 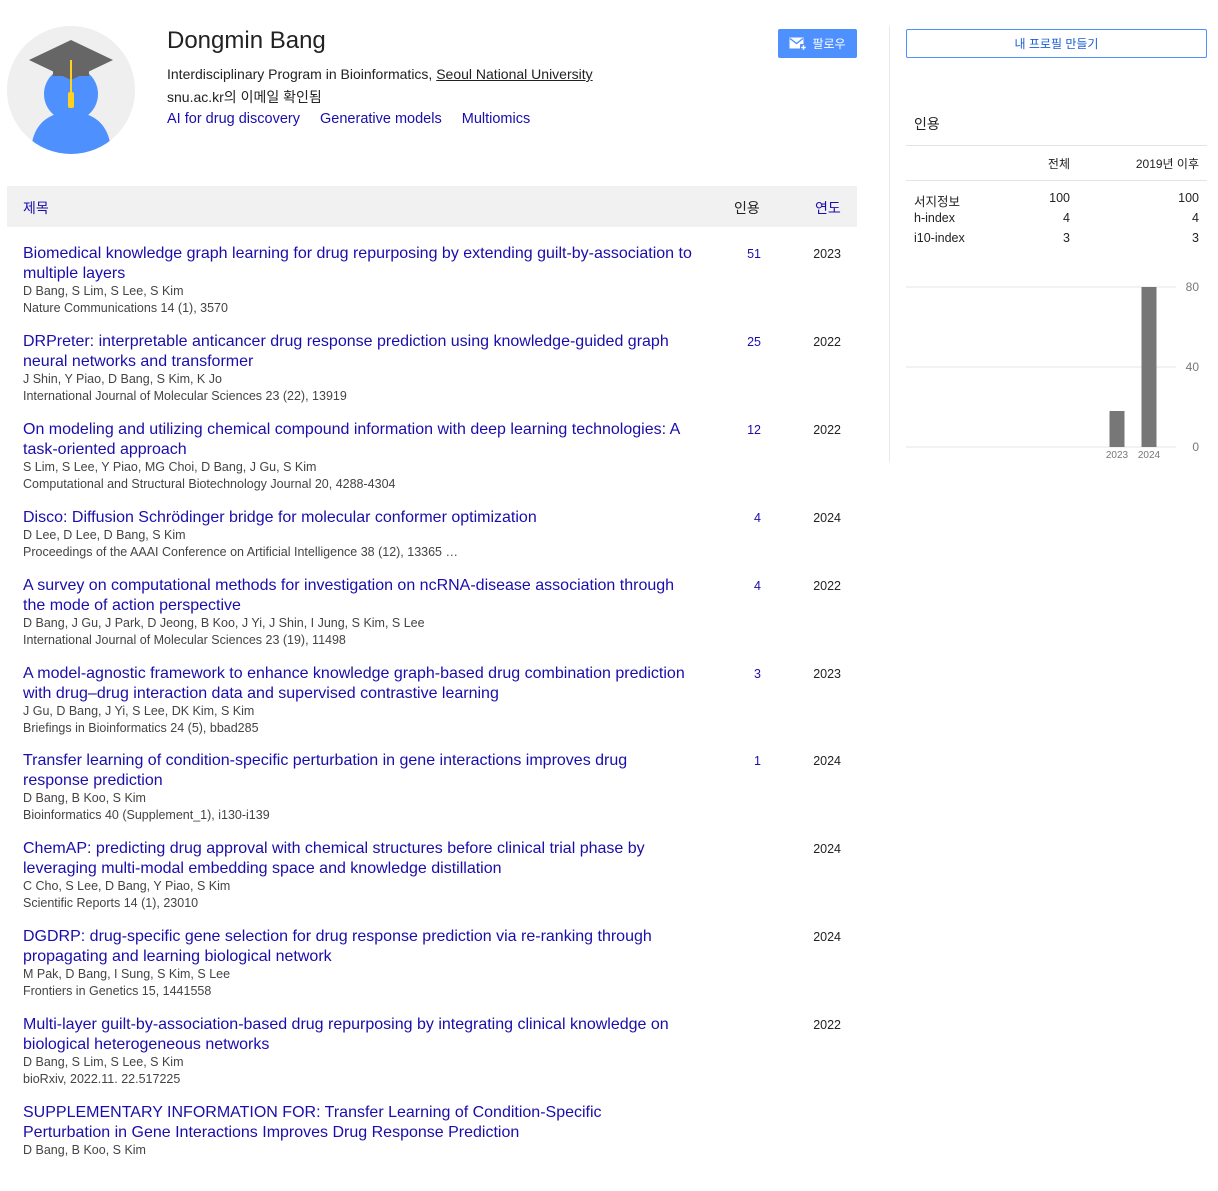 I want to click on article-authors: M Pak, D Bang, I Sung, S Kim, S Lee, so click(x=127, y=974).